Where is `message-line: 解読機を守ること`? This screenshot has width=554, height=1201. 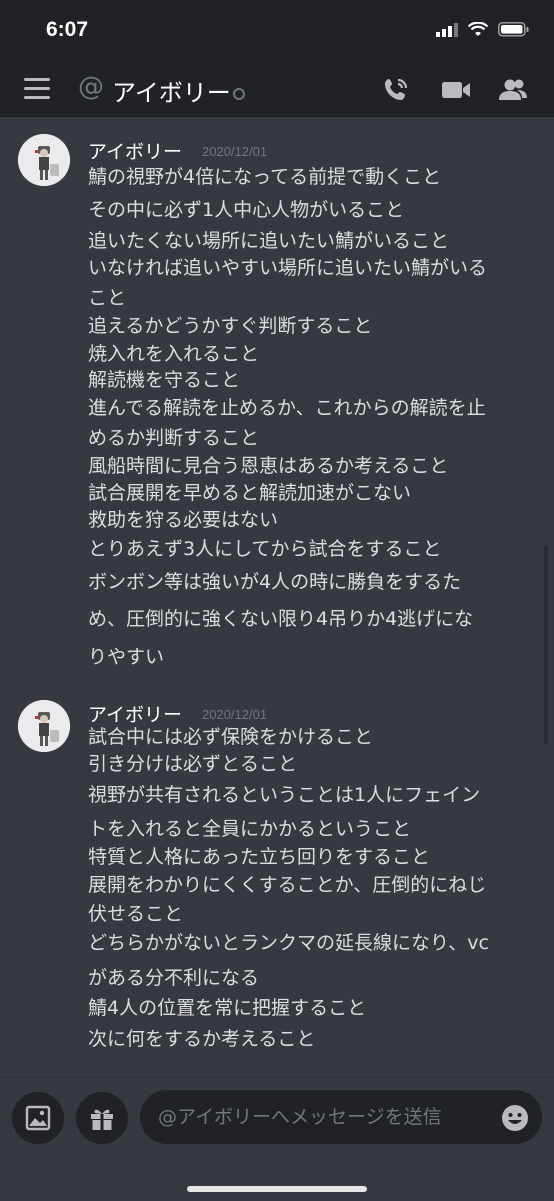
message-line: 解読機を守ること is located at coordinates (164, 380).